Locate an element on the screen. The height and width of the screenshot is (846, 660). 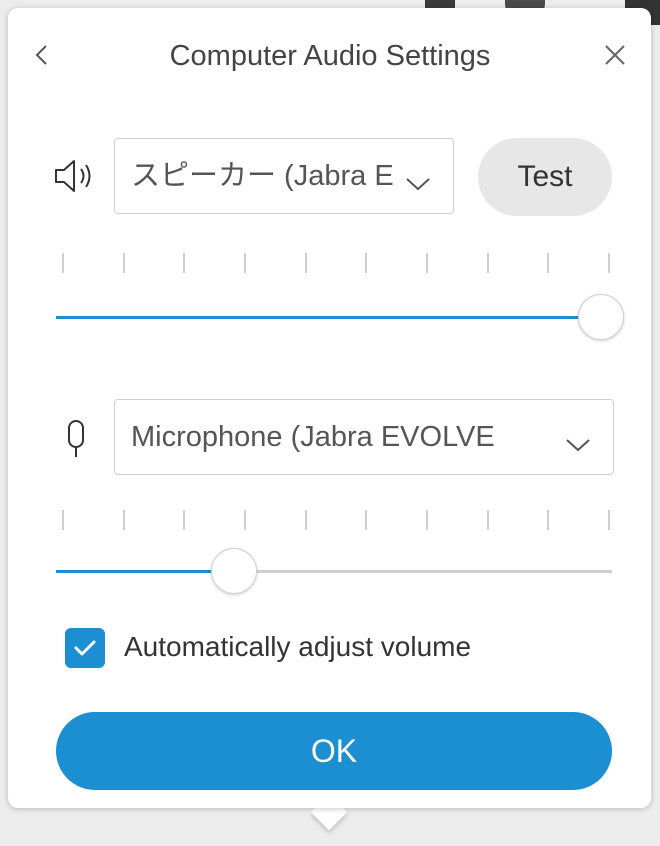
microphone-volume-slider is located at coordinates (334, 571).